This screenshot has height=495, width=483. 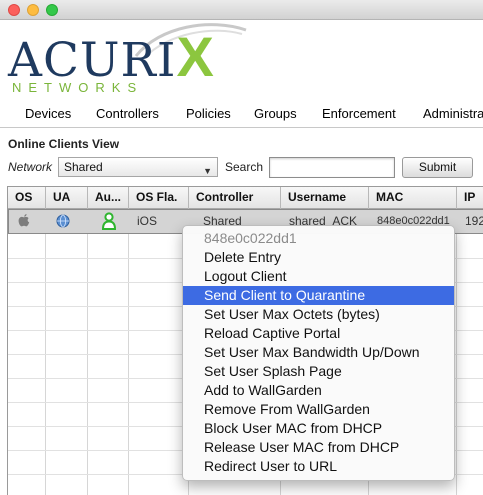 I want to click on globe-icon, so click(x=67, y=221).